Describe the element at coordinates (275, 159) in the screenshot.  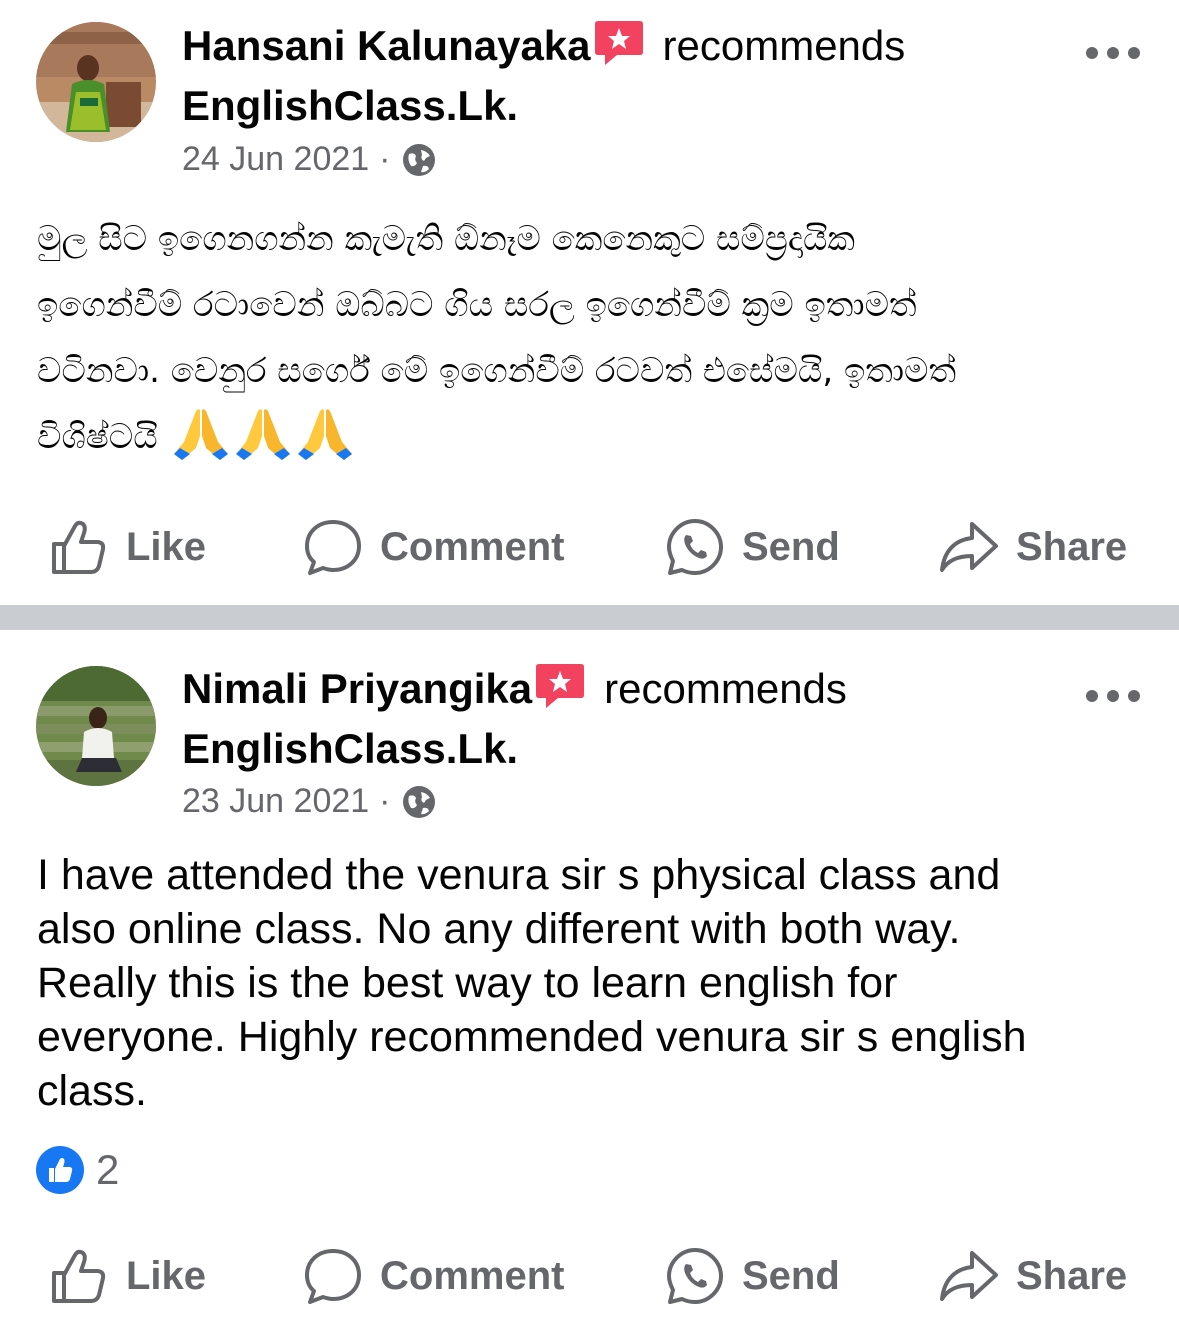
I see `post-date: 24 Jun 2021` at that location.